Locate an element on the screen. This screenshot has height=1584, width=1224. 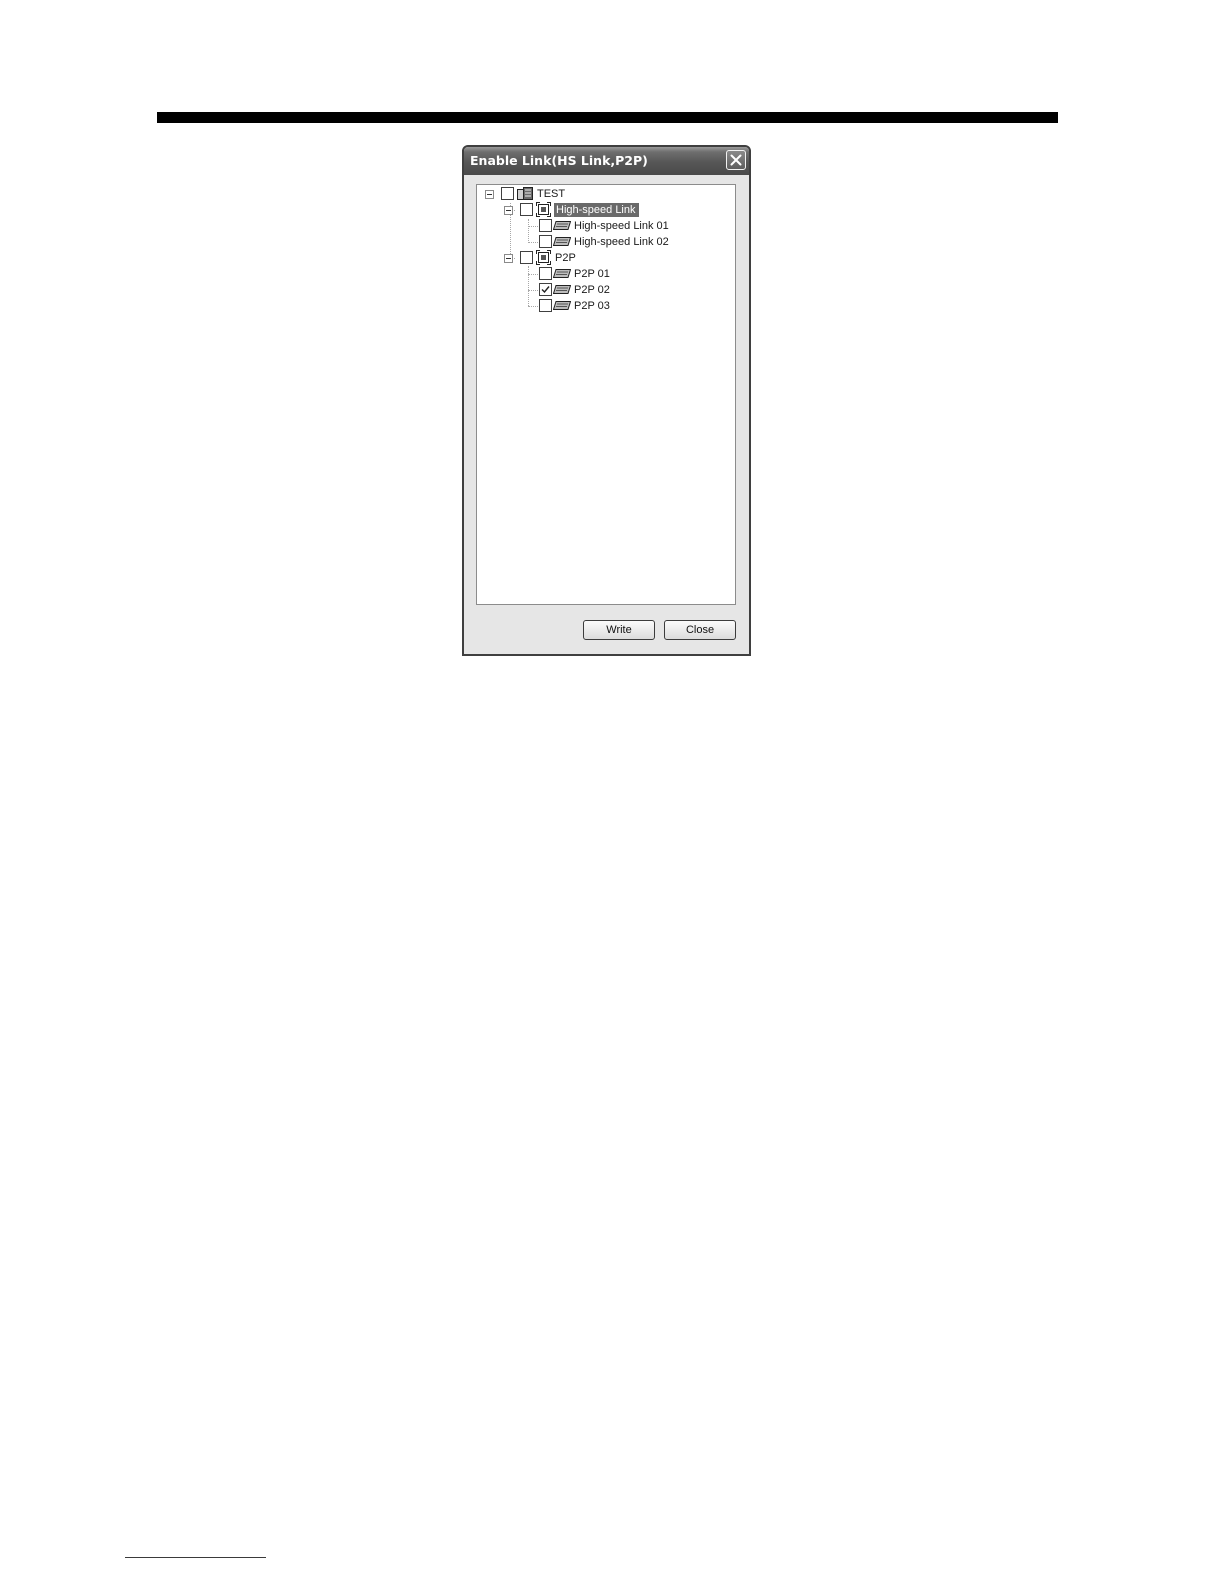
tree-node-label: P2P 02 is located at coordinates (592, 290).